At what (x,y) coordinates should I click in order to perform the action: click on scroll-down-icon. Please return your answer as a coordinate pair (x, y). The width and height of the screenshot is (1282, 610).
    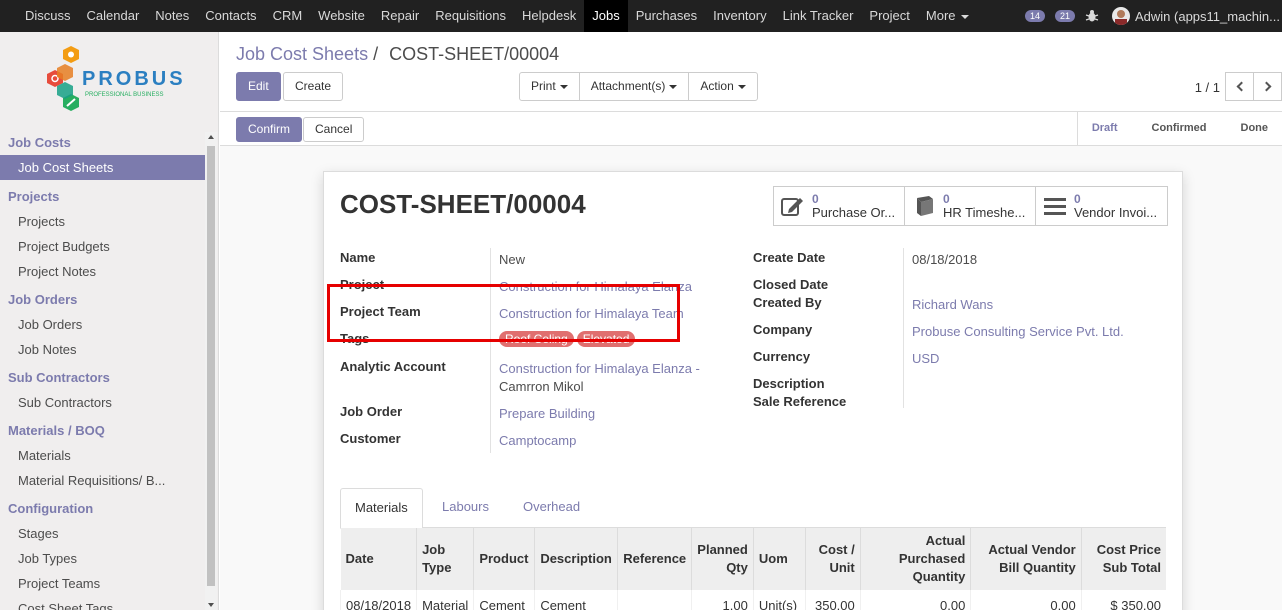
    Looking at the image, I should click on (211, 605).